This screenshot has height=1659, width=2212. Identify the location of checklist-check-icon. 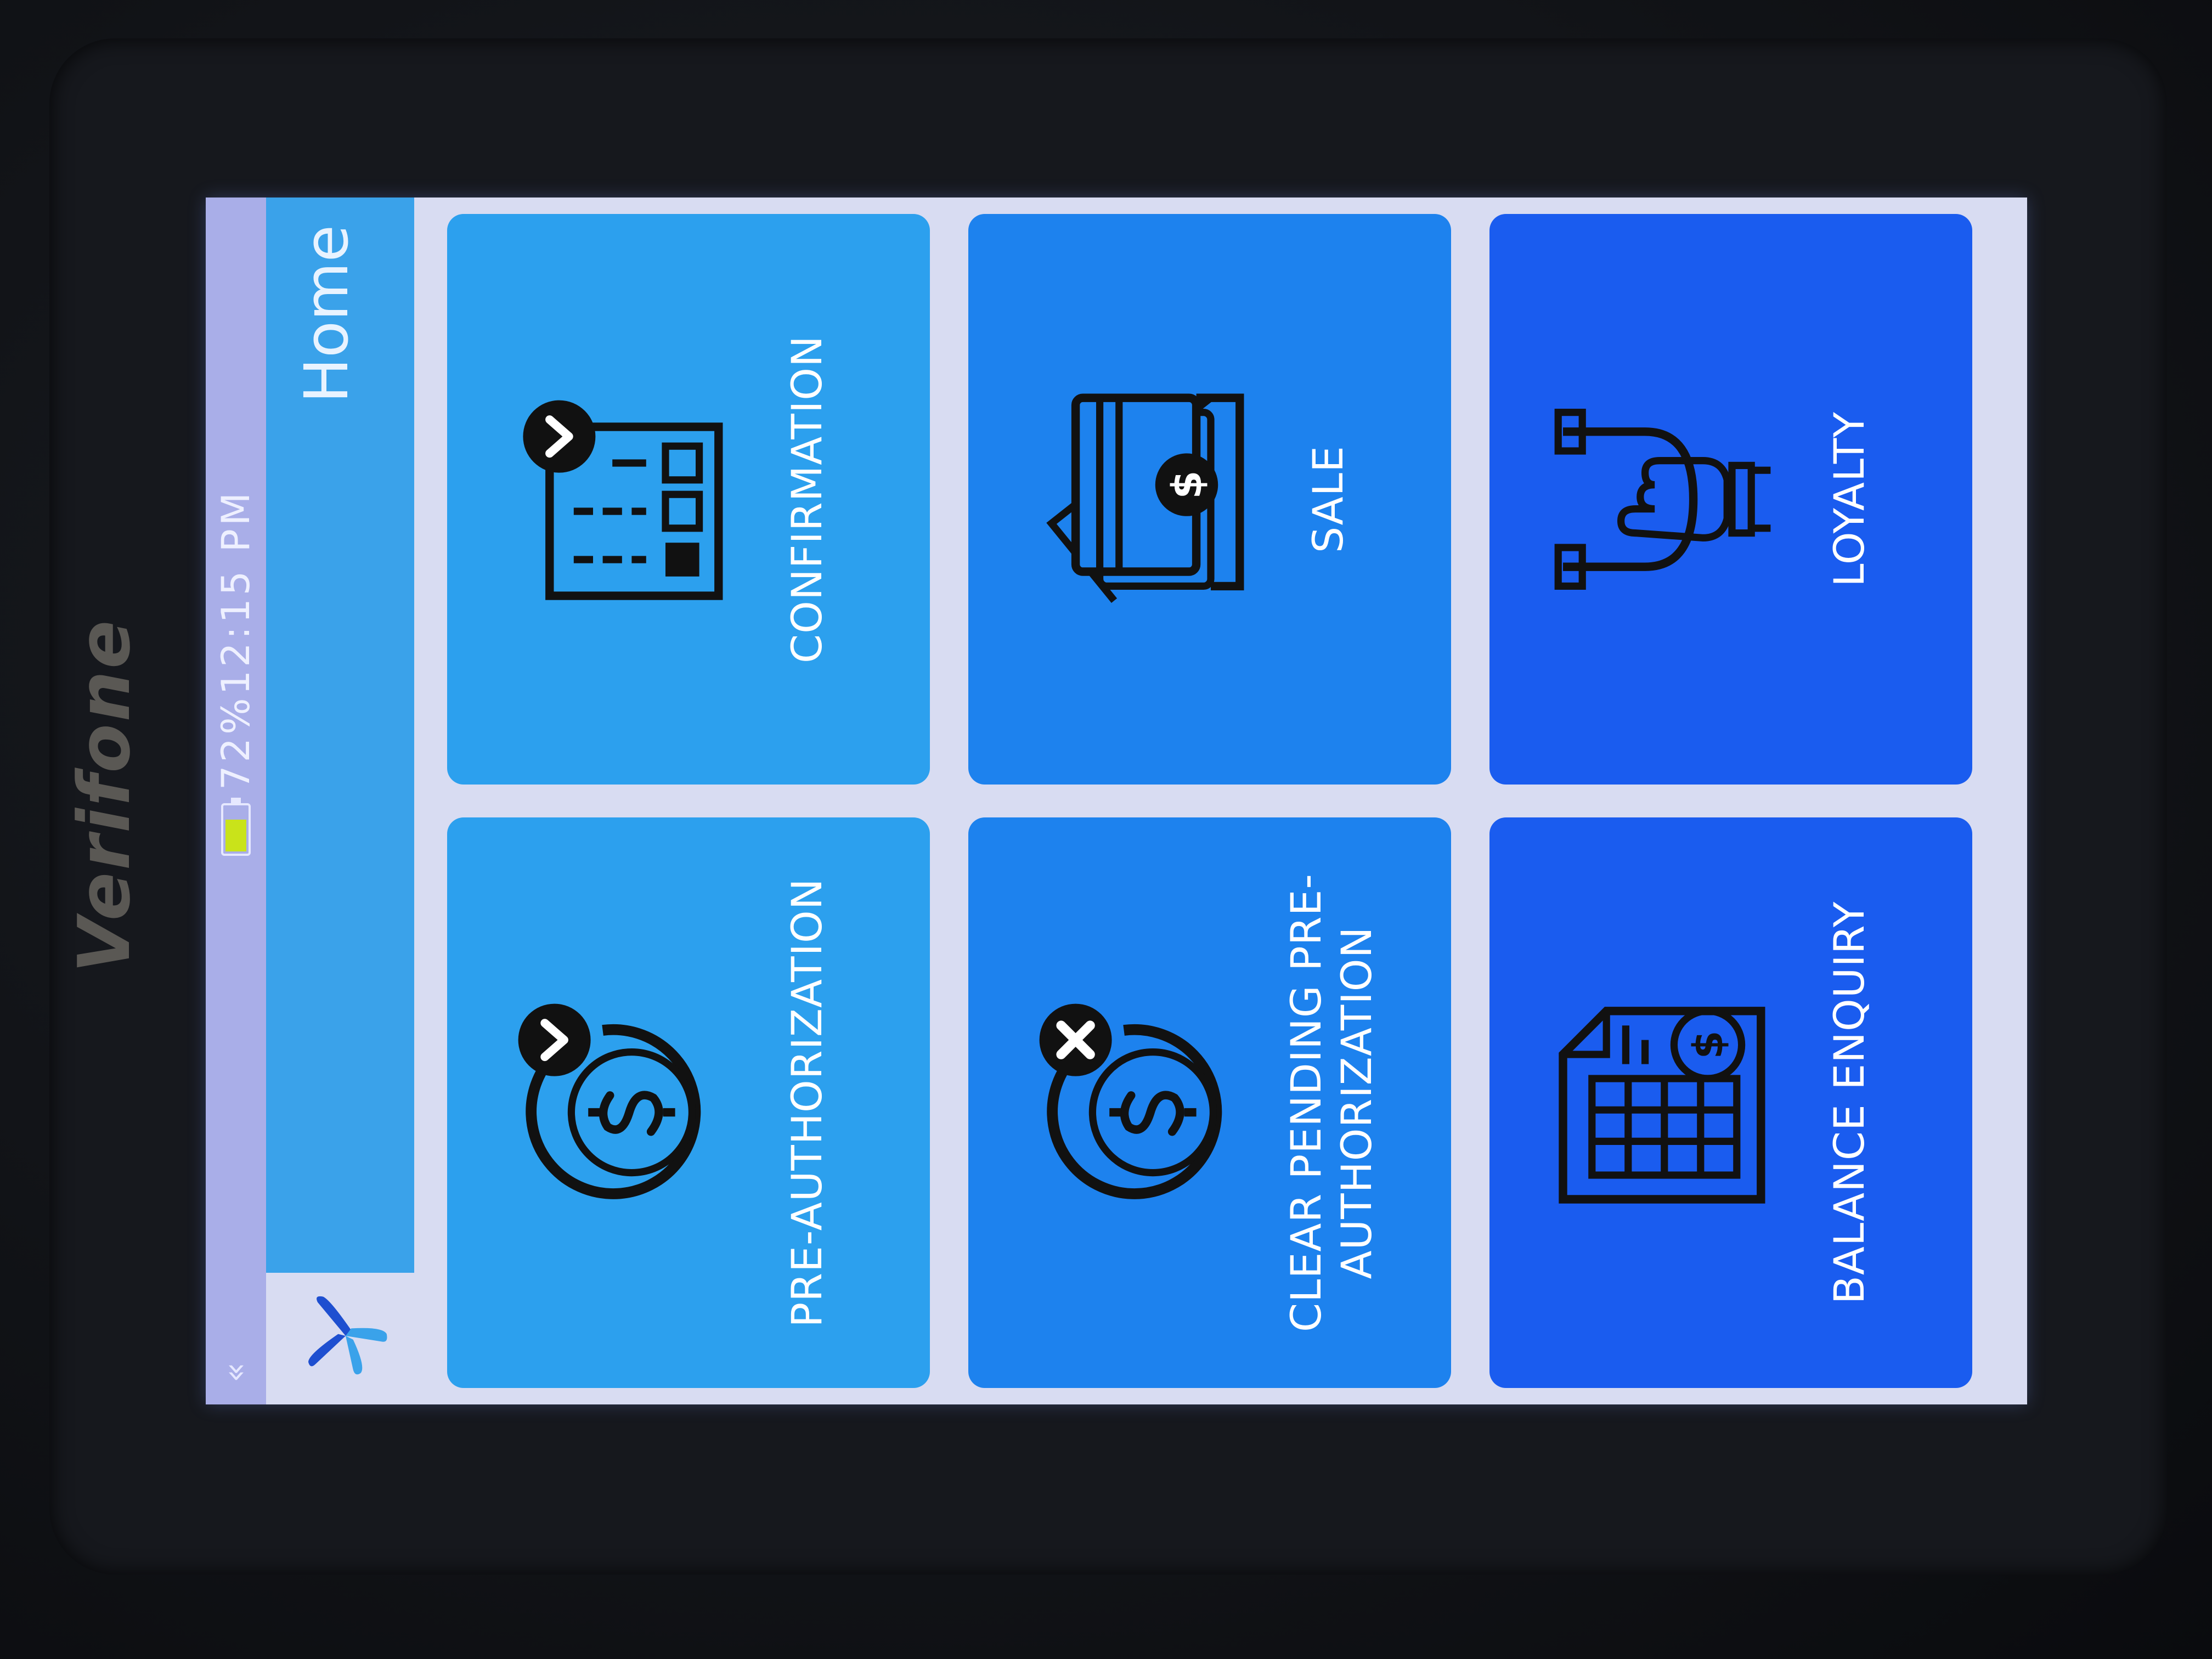
(623, 500).